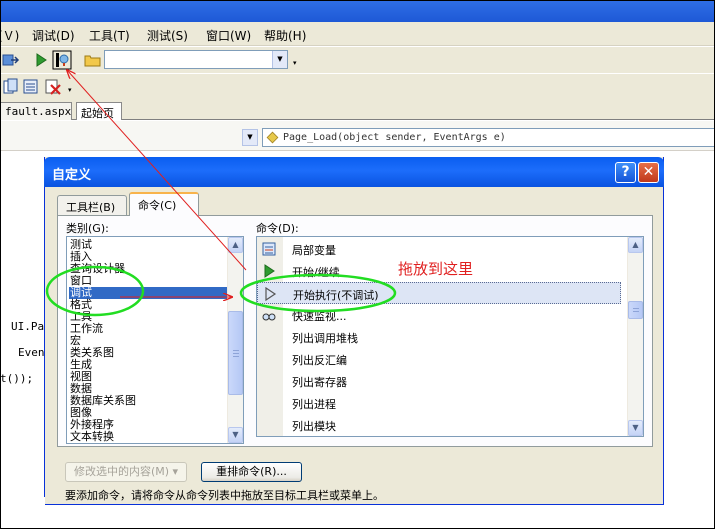  What do you see at coordinates (336, 295) in the screenshot?
I see `command-label: 开始执行(不调试)` at bounding box center [336, 295].